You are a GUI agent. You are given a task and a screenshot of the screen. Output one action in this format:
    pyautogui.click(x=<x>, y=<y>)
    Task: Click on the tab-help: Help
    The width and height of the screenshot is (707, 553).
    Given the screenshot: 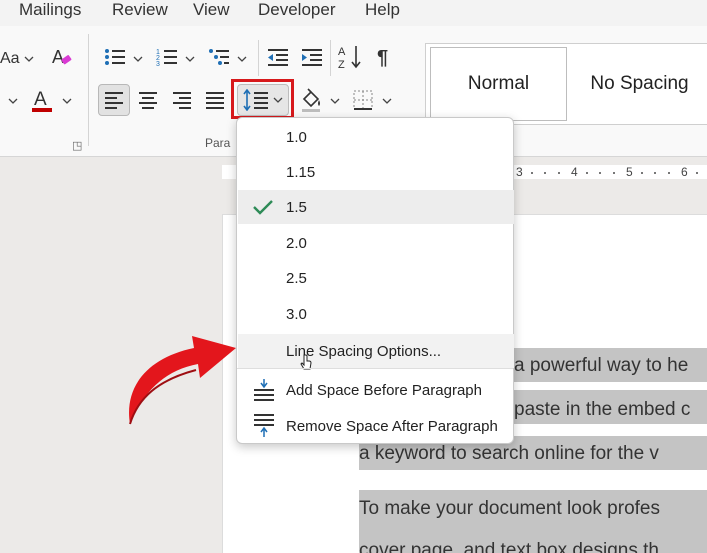 What is the action you would take?
    pyautogui.click(x=382, y=10)
    